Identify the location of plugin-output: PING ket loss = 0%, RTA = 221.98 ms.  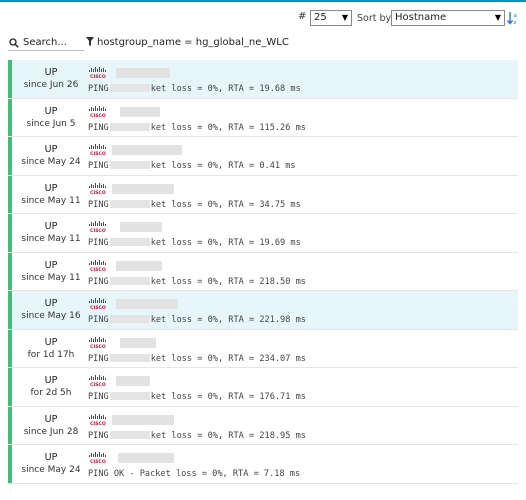
(197, 320).